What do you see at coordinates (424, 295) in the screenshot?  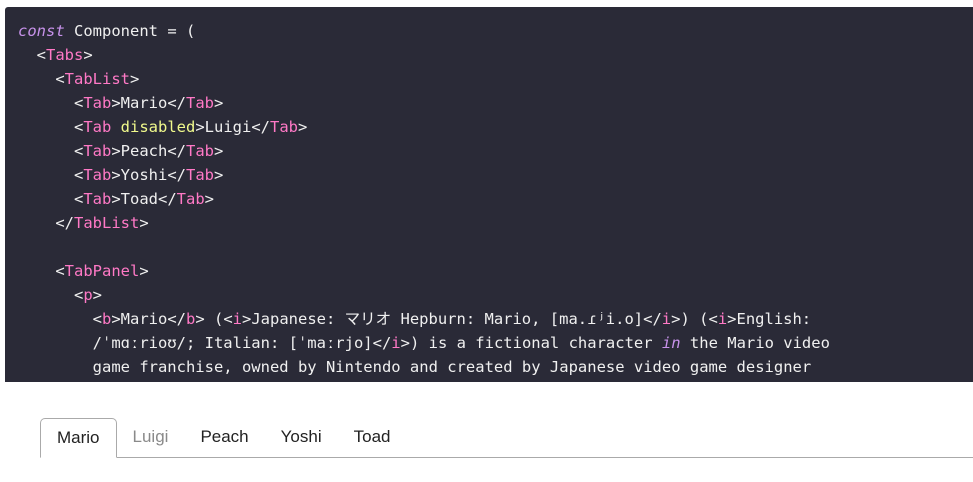 I see `code-line: <p>` at bounding box center [424, 295].